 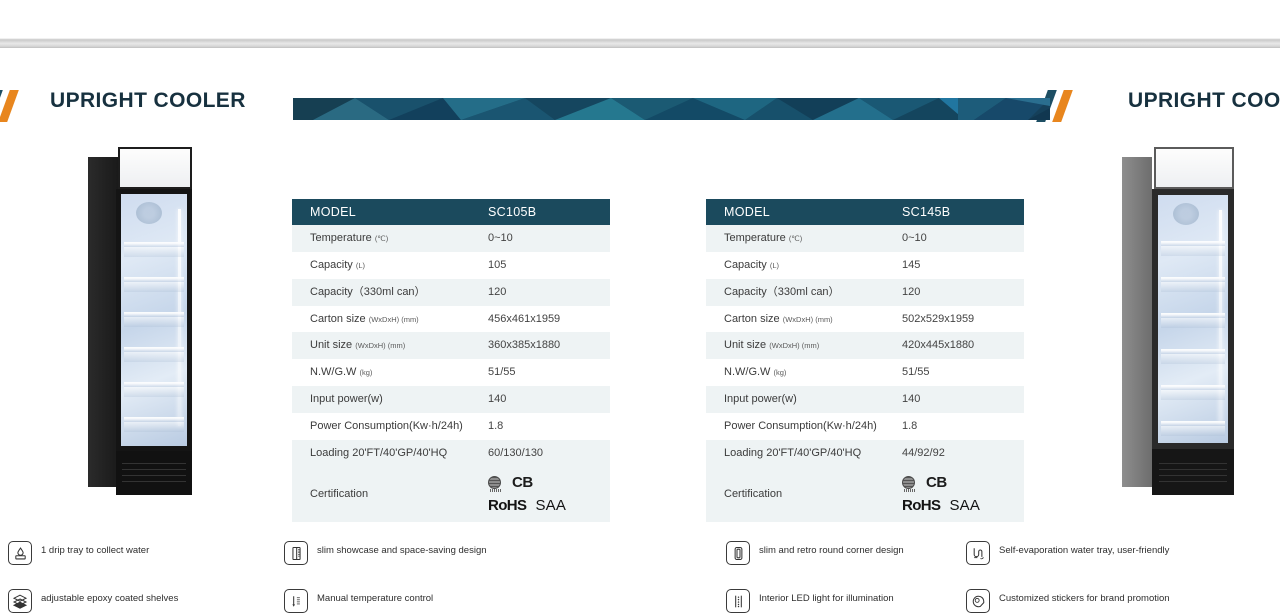 What do you see at coordinates (1204, 100) in the screenshot?
I see `page-title-right: UPRIGHT COOLER` at bounding box center [1204, 100].